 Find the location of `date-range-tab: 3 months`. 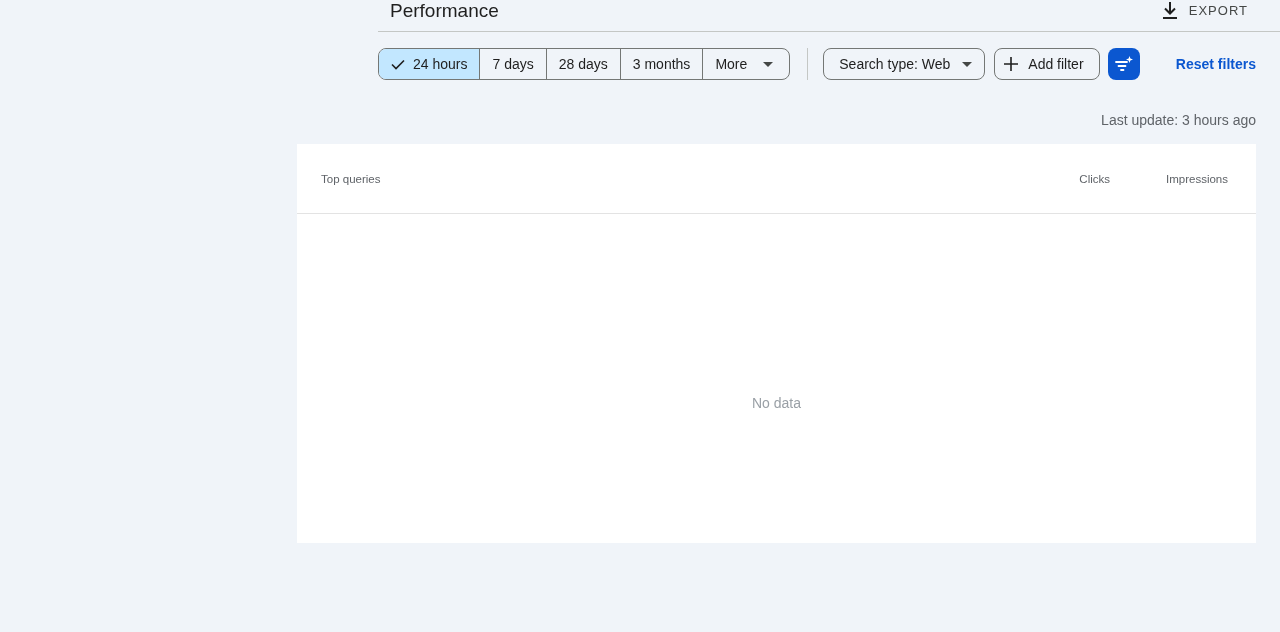

date-range-tab: 3 months is located at coordinates (661, 64).